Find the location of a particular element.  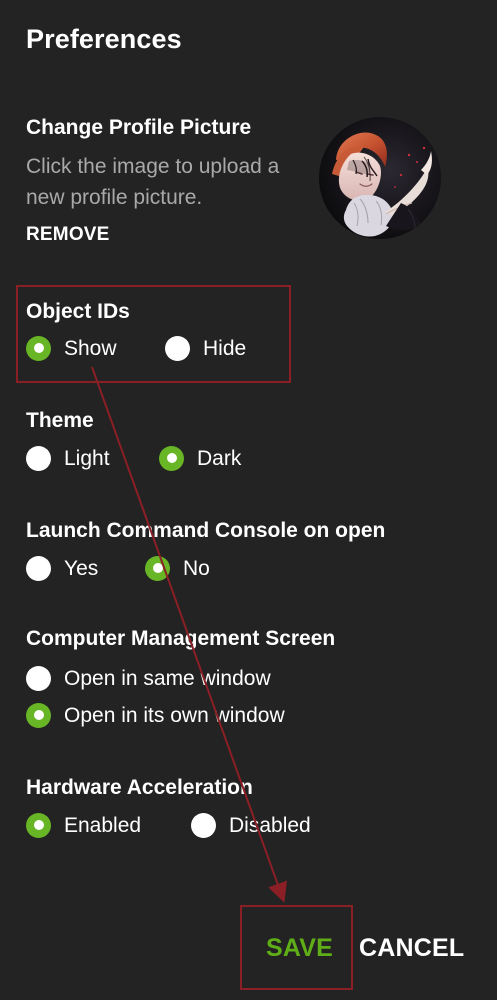

object-ids-show-option: Show is located at coordinates (71, 348).